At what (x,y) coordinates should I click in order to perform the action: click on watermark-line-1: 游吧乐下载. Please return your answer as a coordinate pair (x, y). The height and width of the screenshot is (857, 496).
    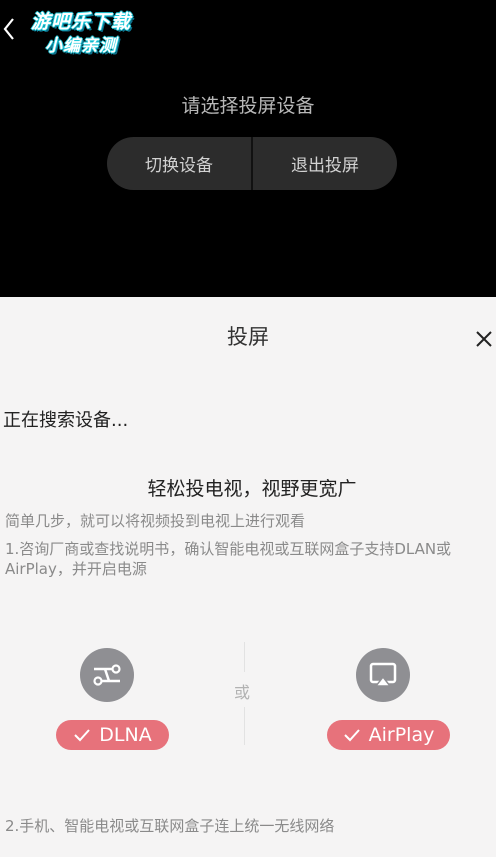
    Looking at the image, I should click on (80, 22).